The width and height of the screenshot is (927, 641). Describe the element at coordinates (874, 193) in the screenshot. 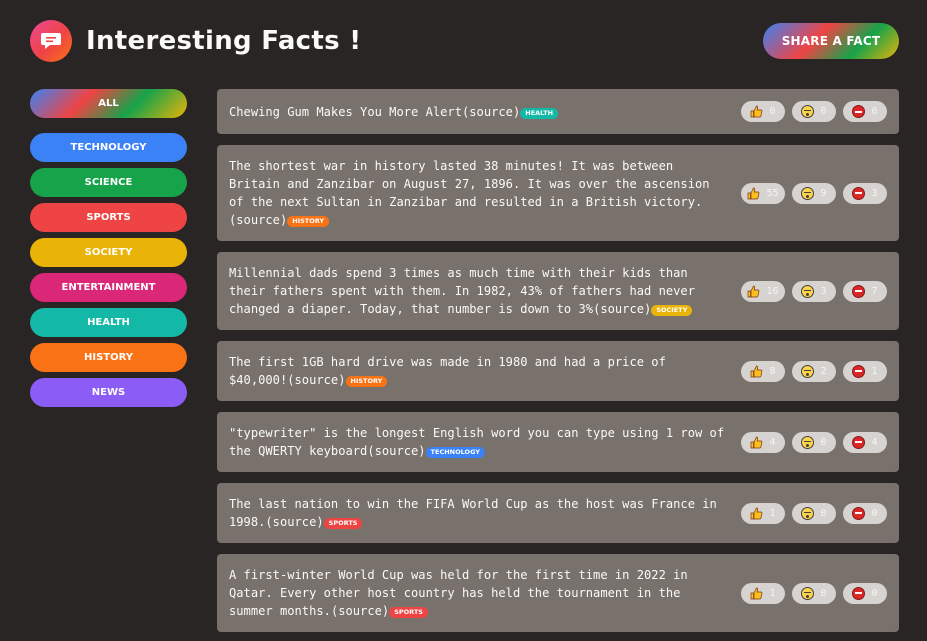

I see `vote-count: 3` at that location.